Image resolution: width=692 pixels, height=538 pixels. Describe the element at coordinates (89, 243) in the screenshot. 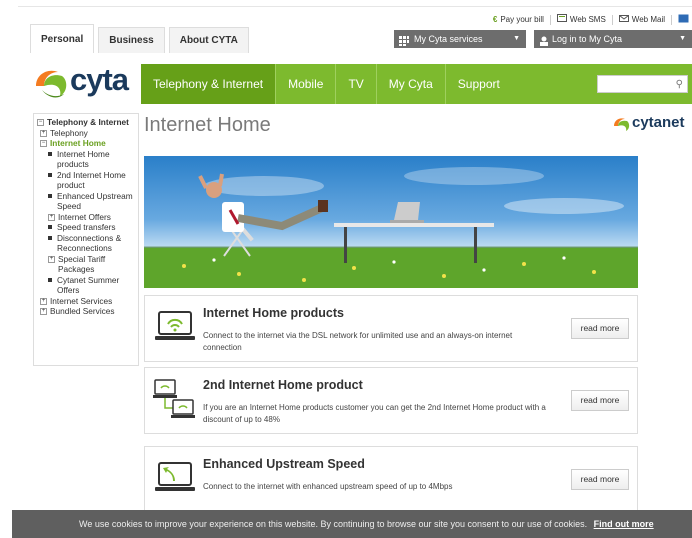

I see `sidebar-item-label: Disconnections & Reconnections` at that location.